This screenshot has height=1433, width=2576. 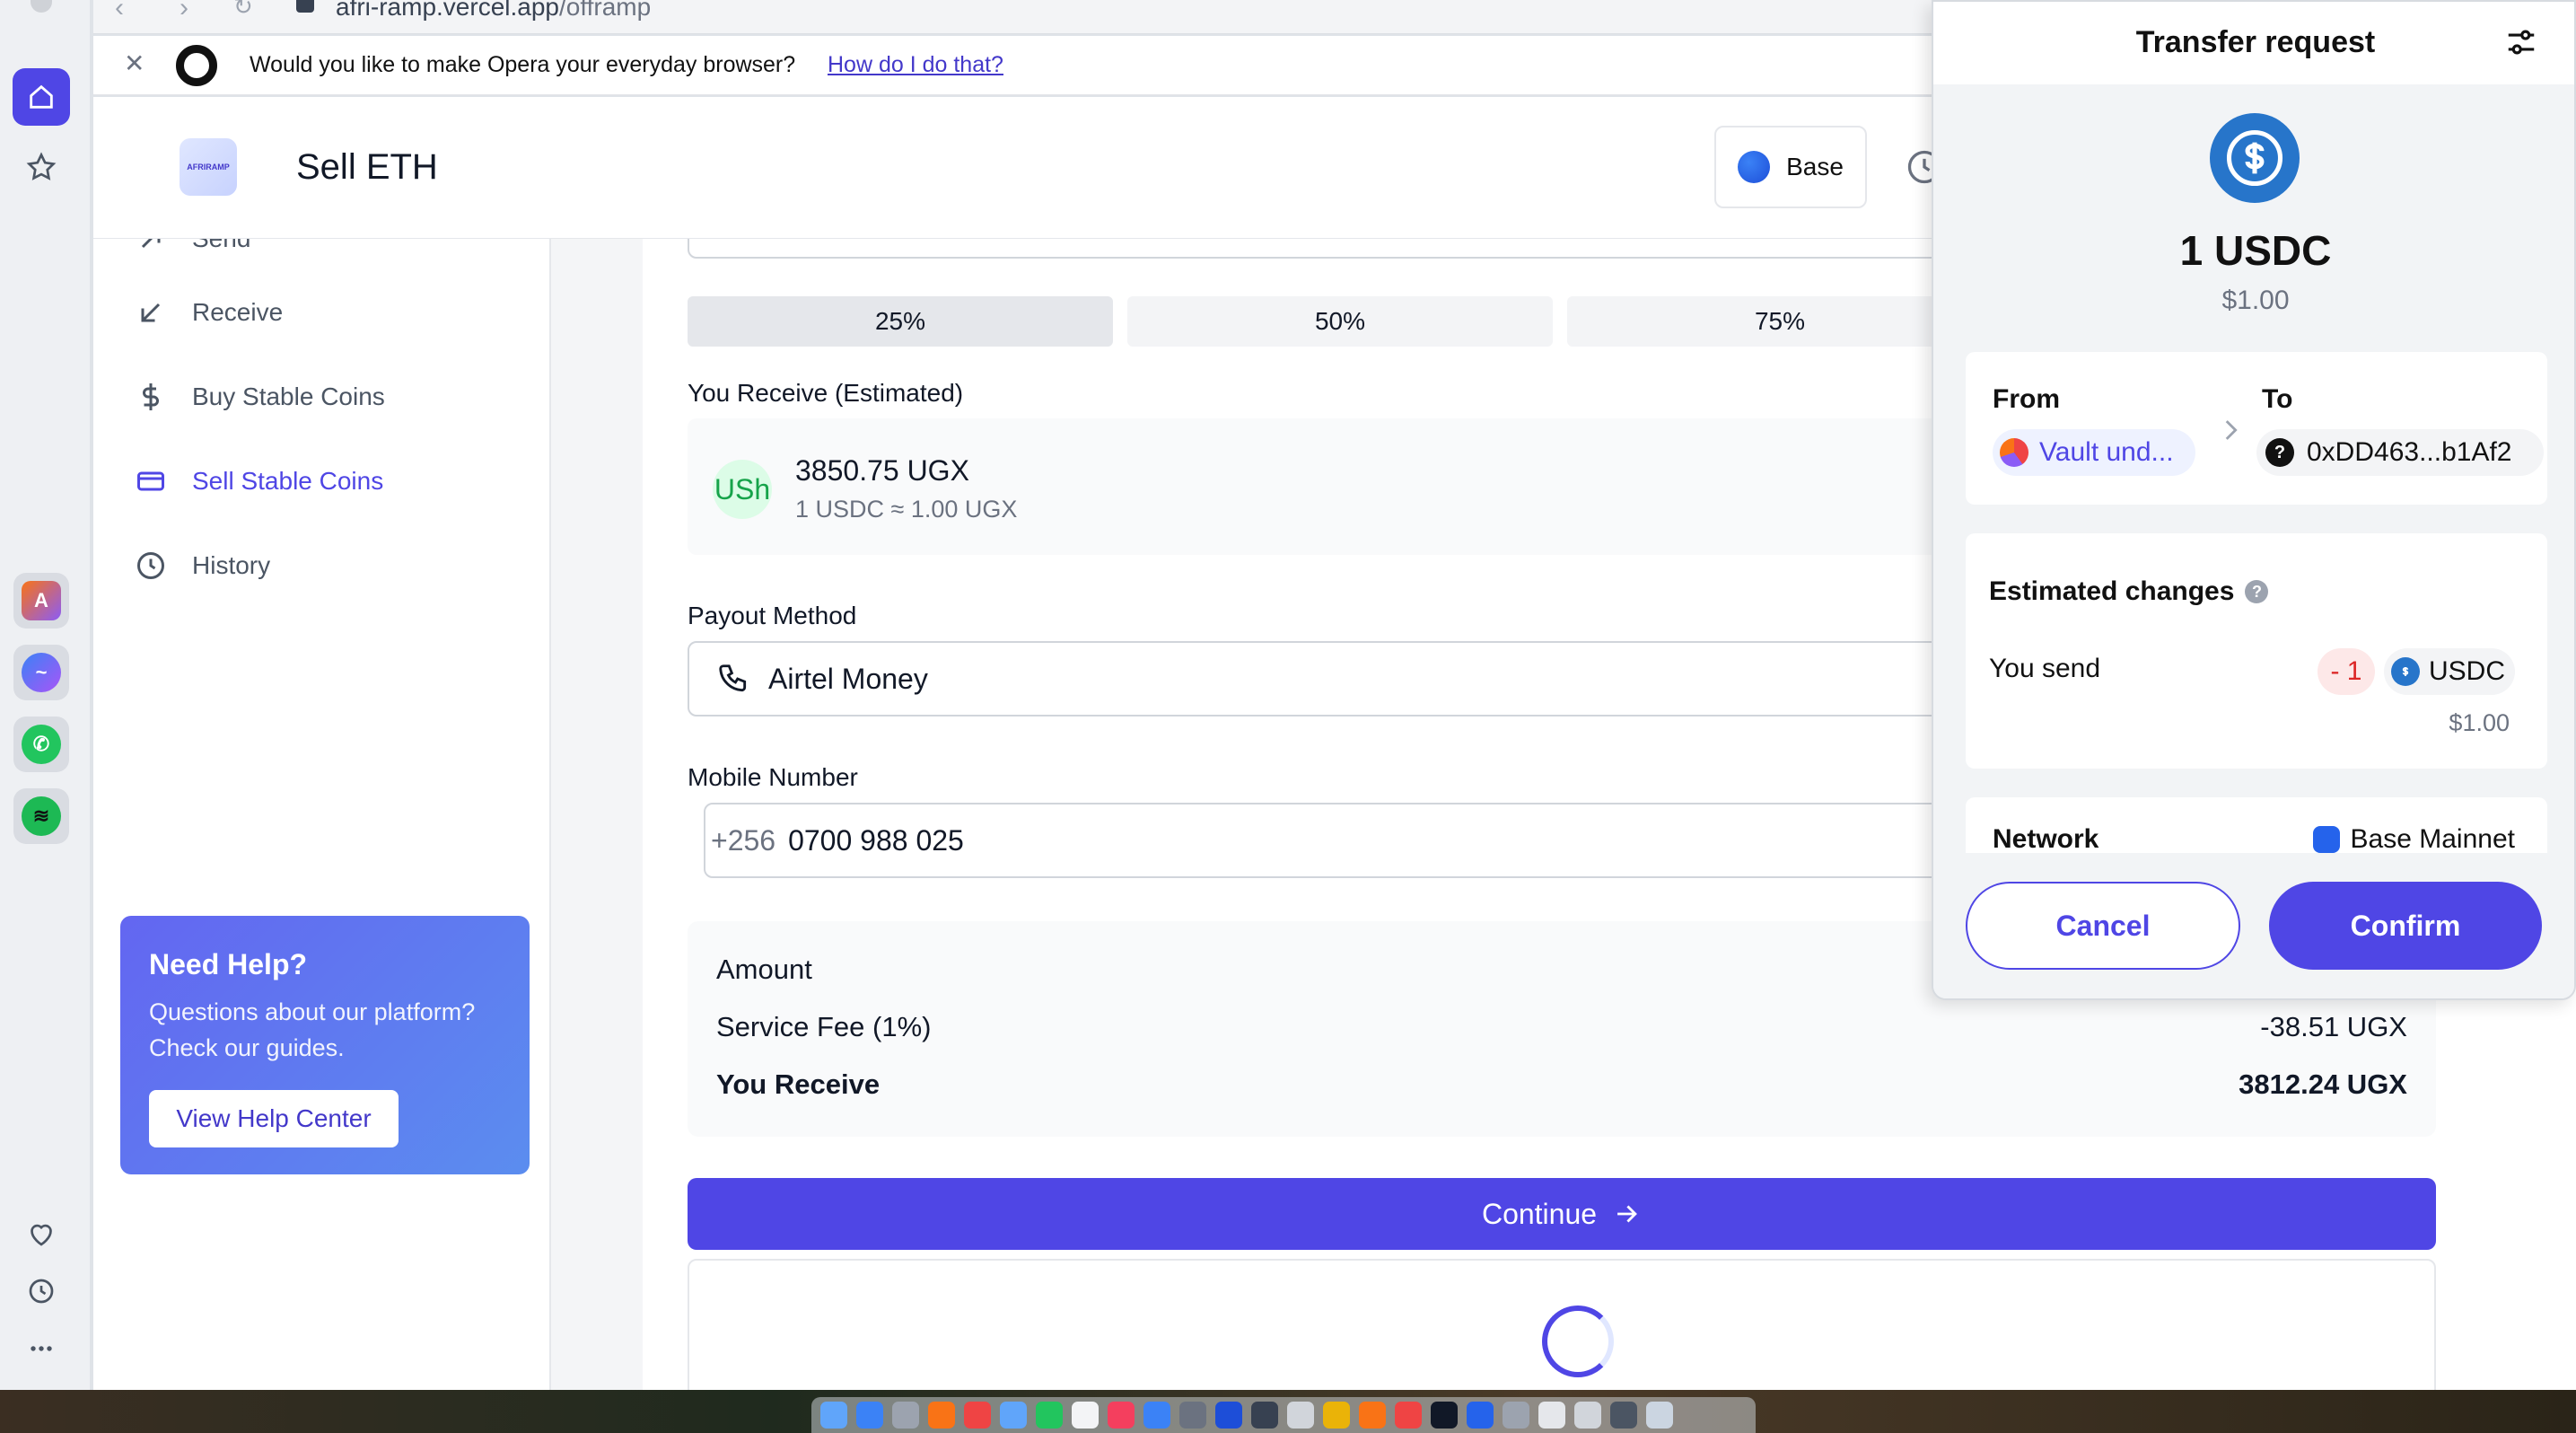 I want to click on percent-25-button: 25%, so click(x=900, y=321).